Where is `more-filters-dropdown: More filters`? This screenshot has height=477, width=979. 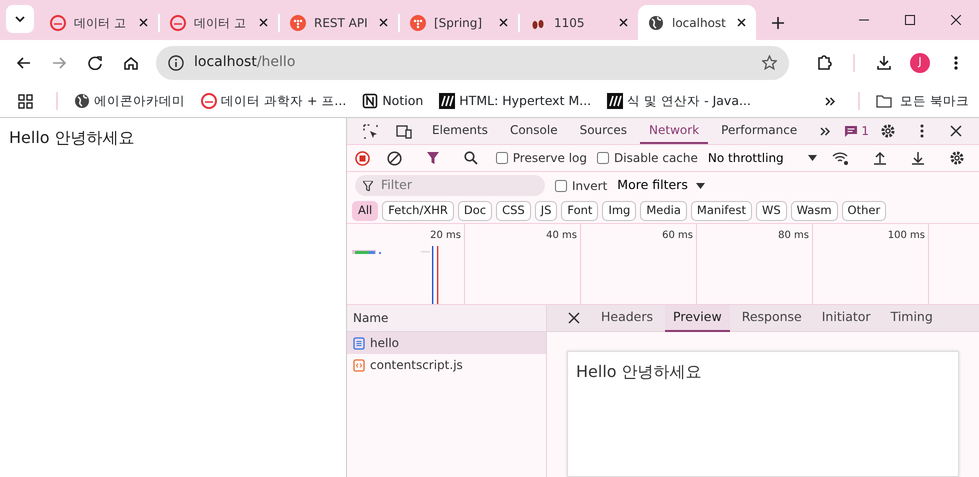
more-filters-dropdown: More filters is located at coordinates (661, 185).